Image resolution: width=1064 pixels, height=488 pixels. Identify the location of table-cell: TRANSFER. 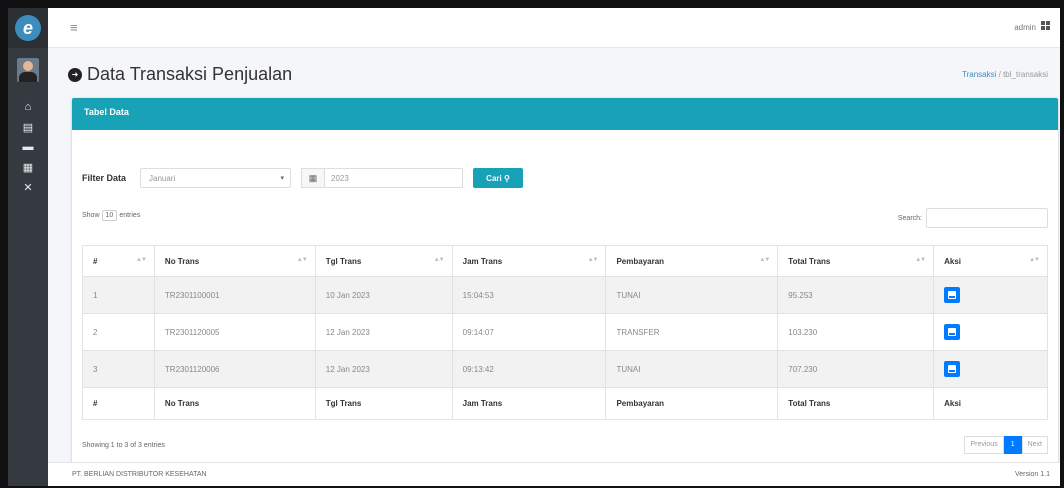
(692, 332).